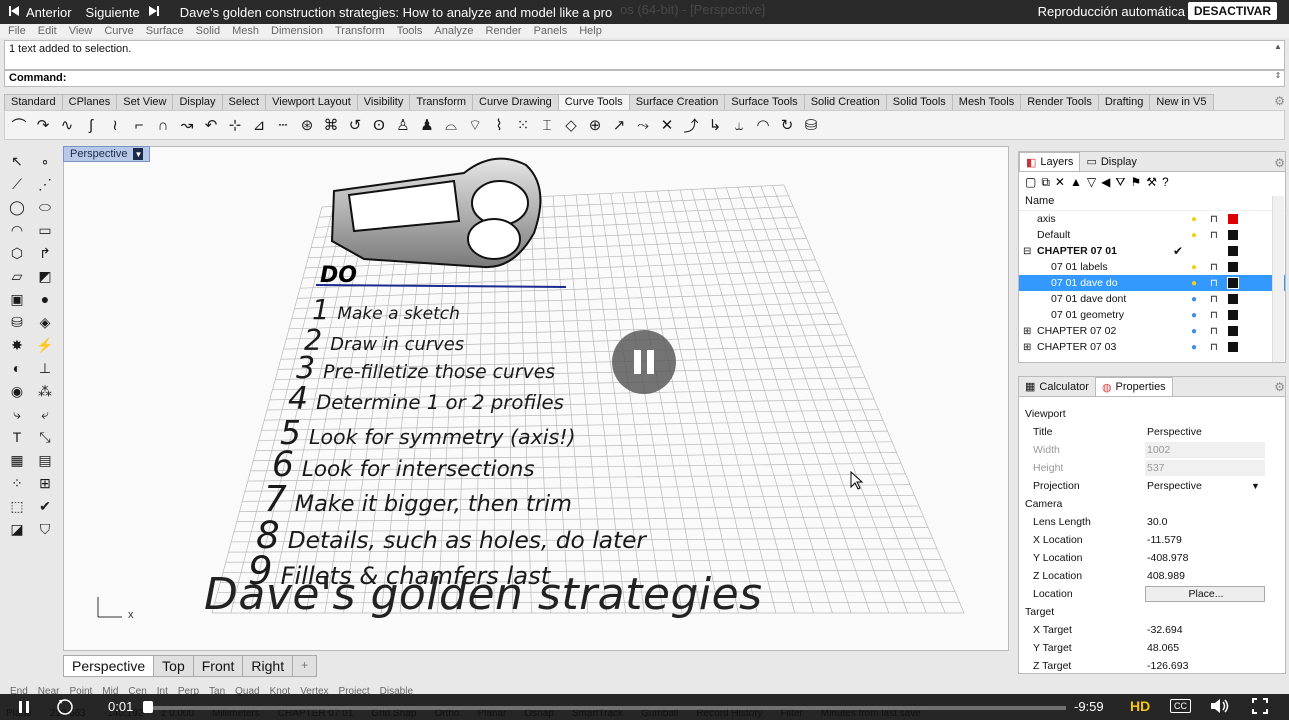 The width and height of the screenshot is (1289, 720). Describe the element at coordinates (19, 125) in the screenshot. I see `fillet-curves-icon: ⌒` at that location.